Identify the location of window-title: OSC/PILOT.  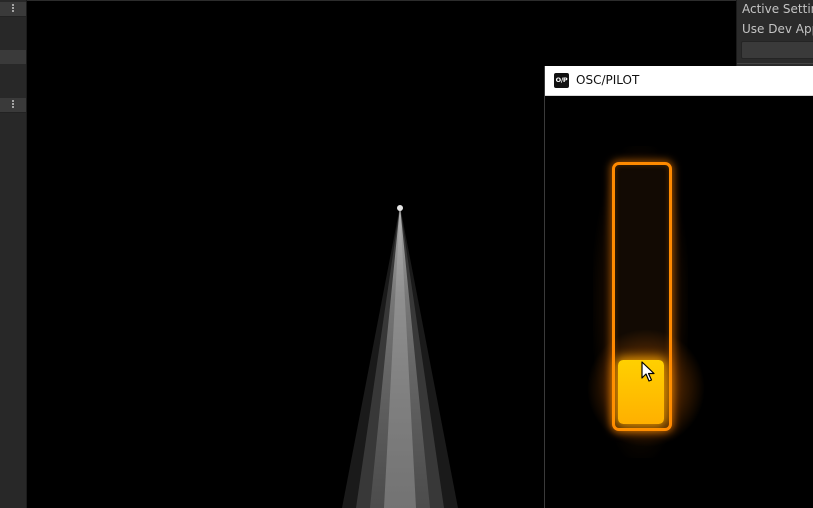
(608, 80).